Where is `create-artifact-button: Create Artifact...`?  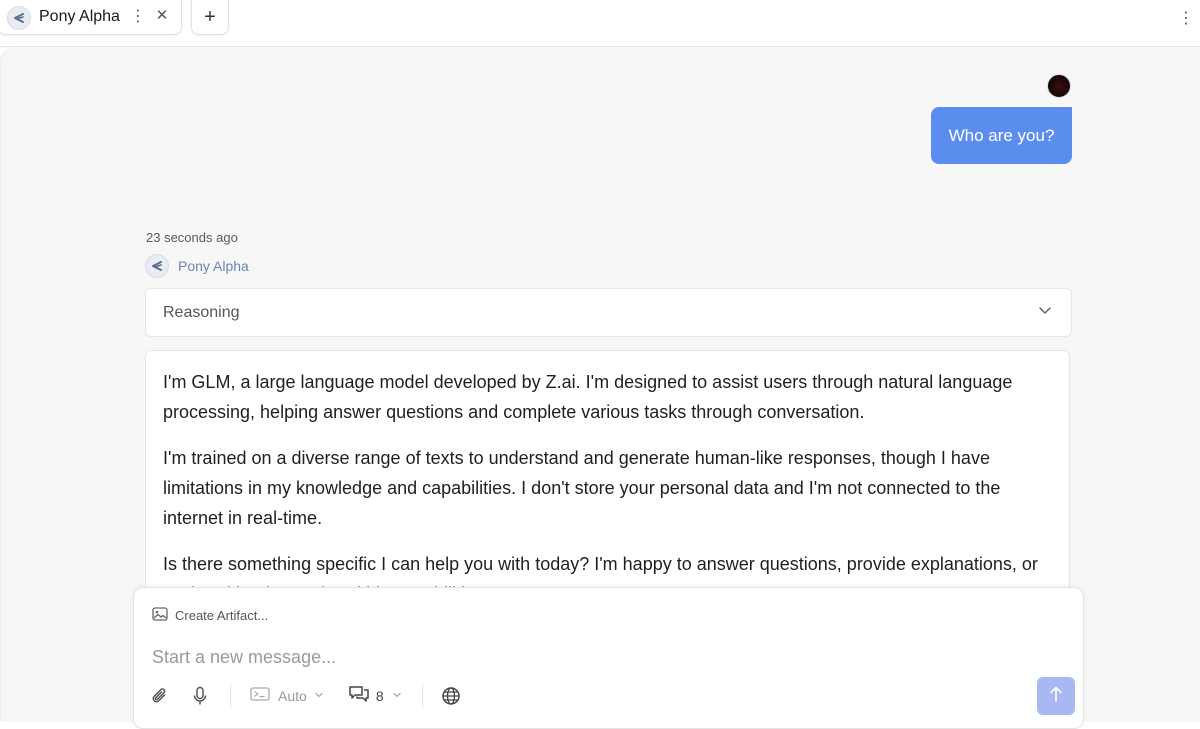
create-artifact-button: Create Artifact... is located at coordinates (210, 615).